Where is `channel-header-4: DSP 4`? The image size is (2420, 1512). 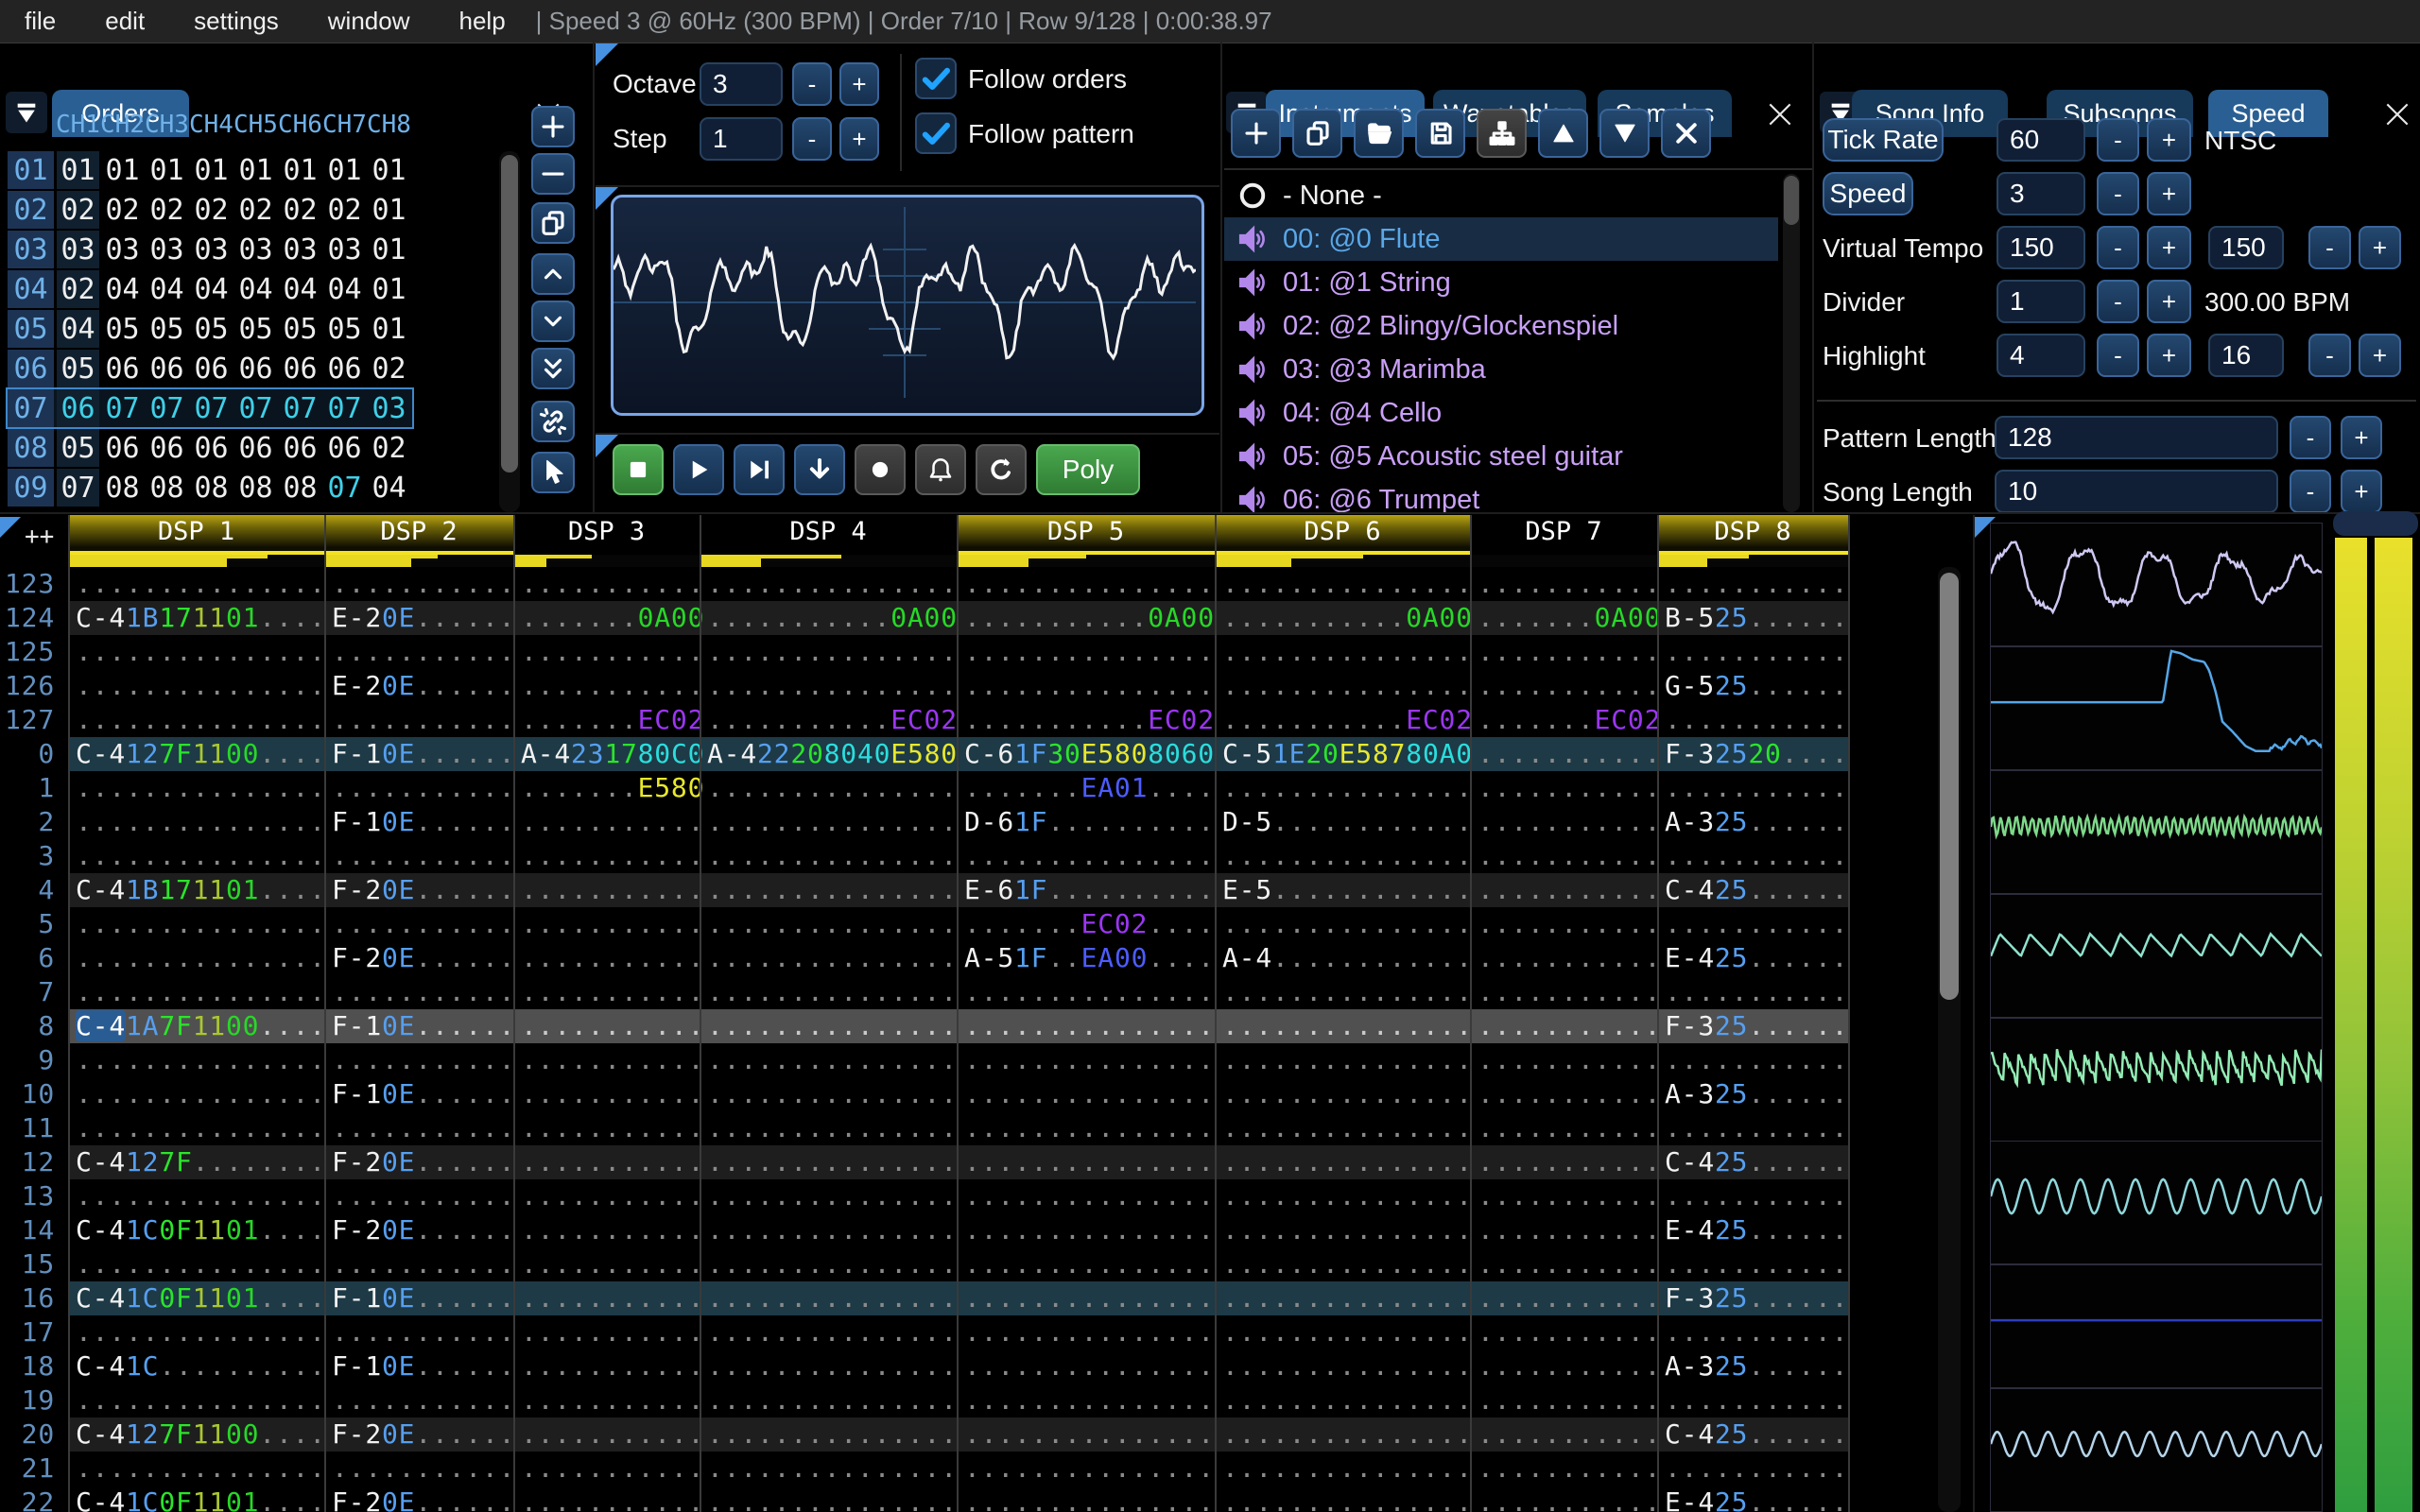 channel-header-4: DSP 4 is located at coordinates (828, 541).